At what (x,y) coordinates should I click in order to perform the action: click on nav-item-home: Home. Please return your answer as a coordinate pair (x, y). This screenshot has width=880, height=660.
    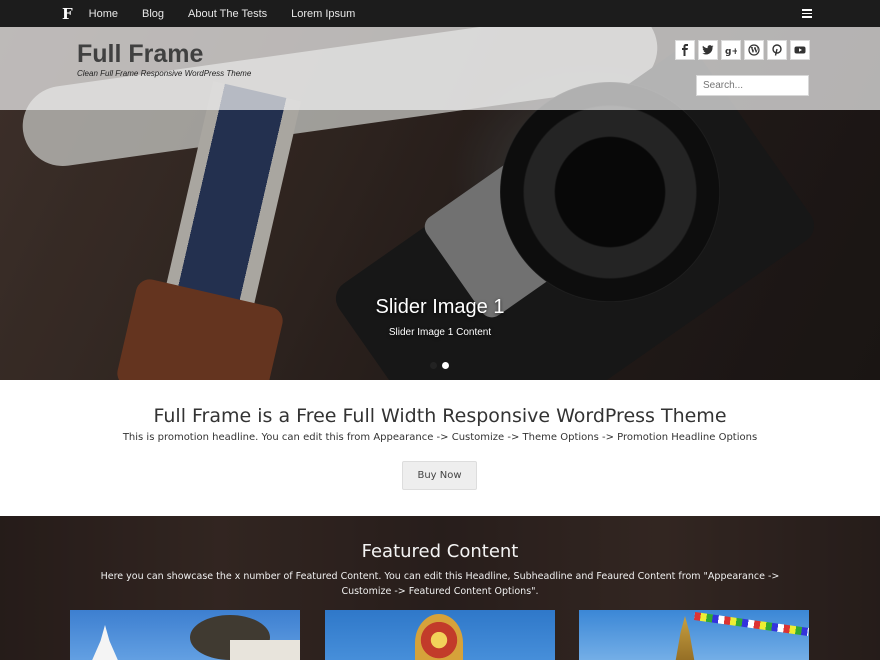
    Looking at the image, I should click on (103, 14).